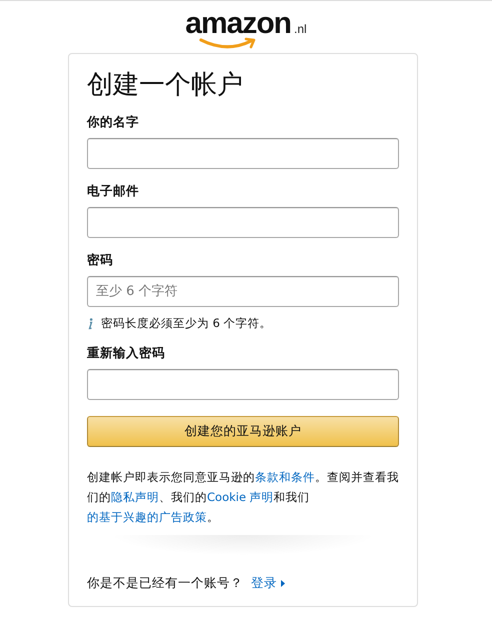  What do you see at coordinates (126, 353) in the screenshot?
I see `field-label: 重新输入密码` at bounding box center [126, 353].